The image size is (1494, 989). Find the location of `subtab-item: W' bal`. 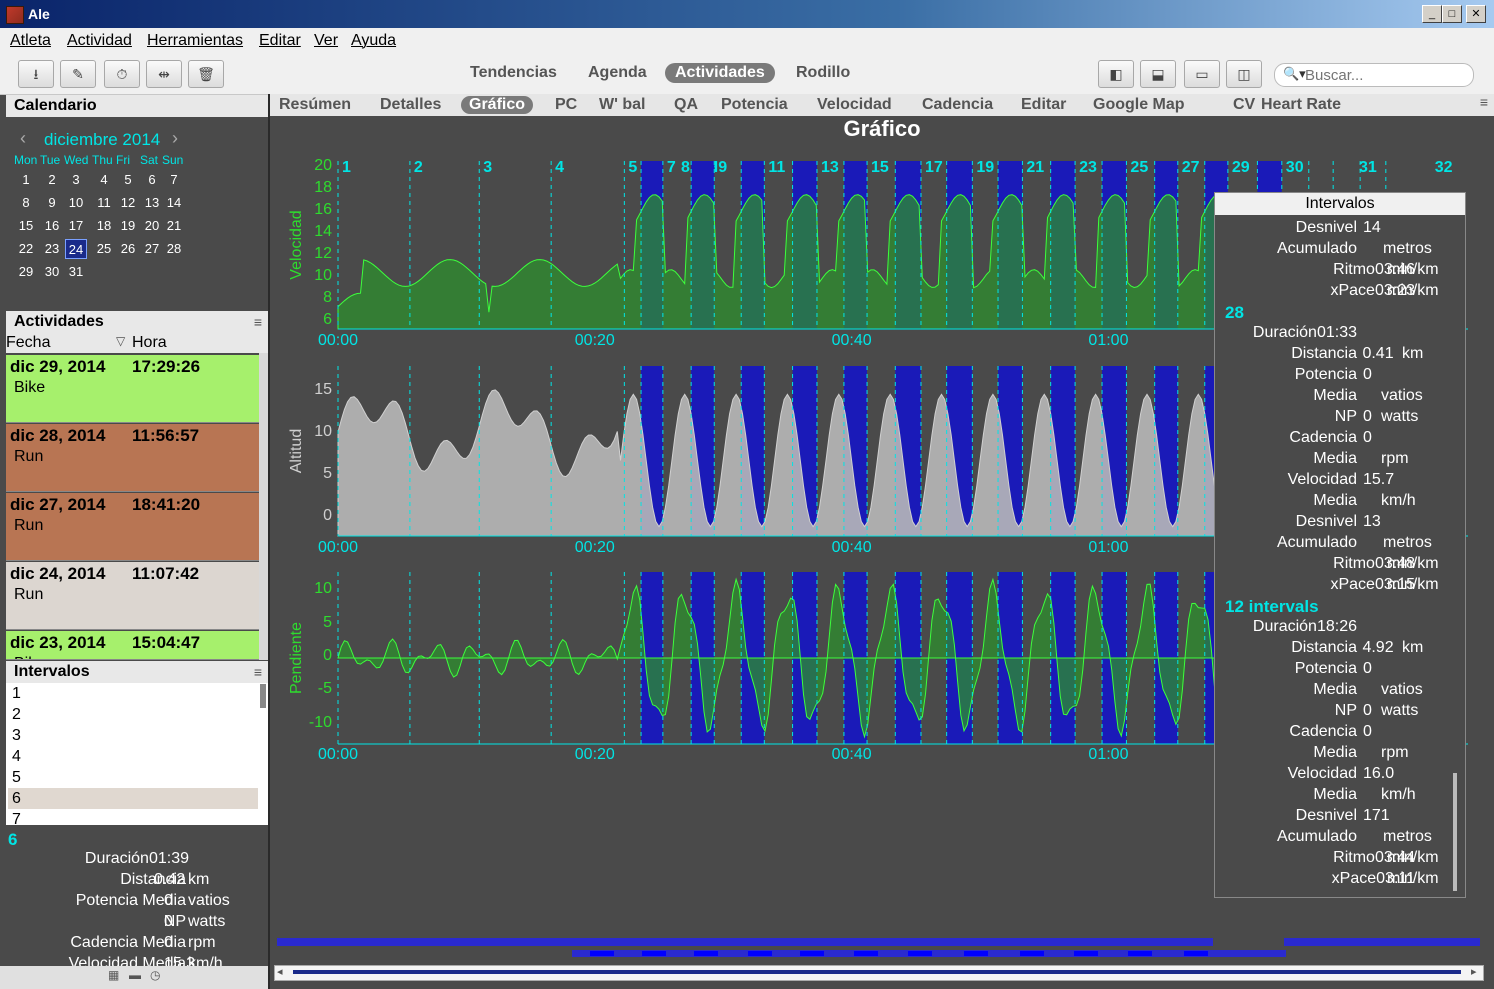

subtab-item: W' bal is located at coordinates (622, 105).